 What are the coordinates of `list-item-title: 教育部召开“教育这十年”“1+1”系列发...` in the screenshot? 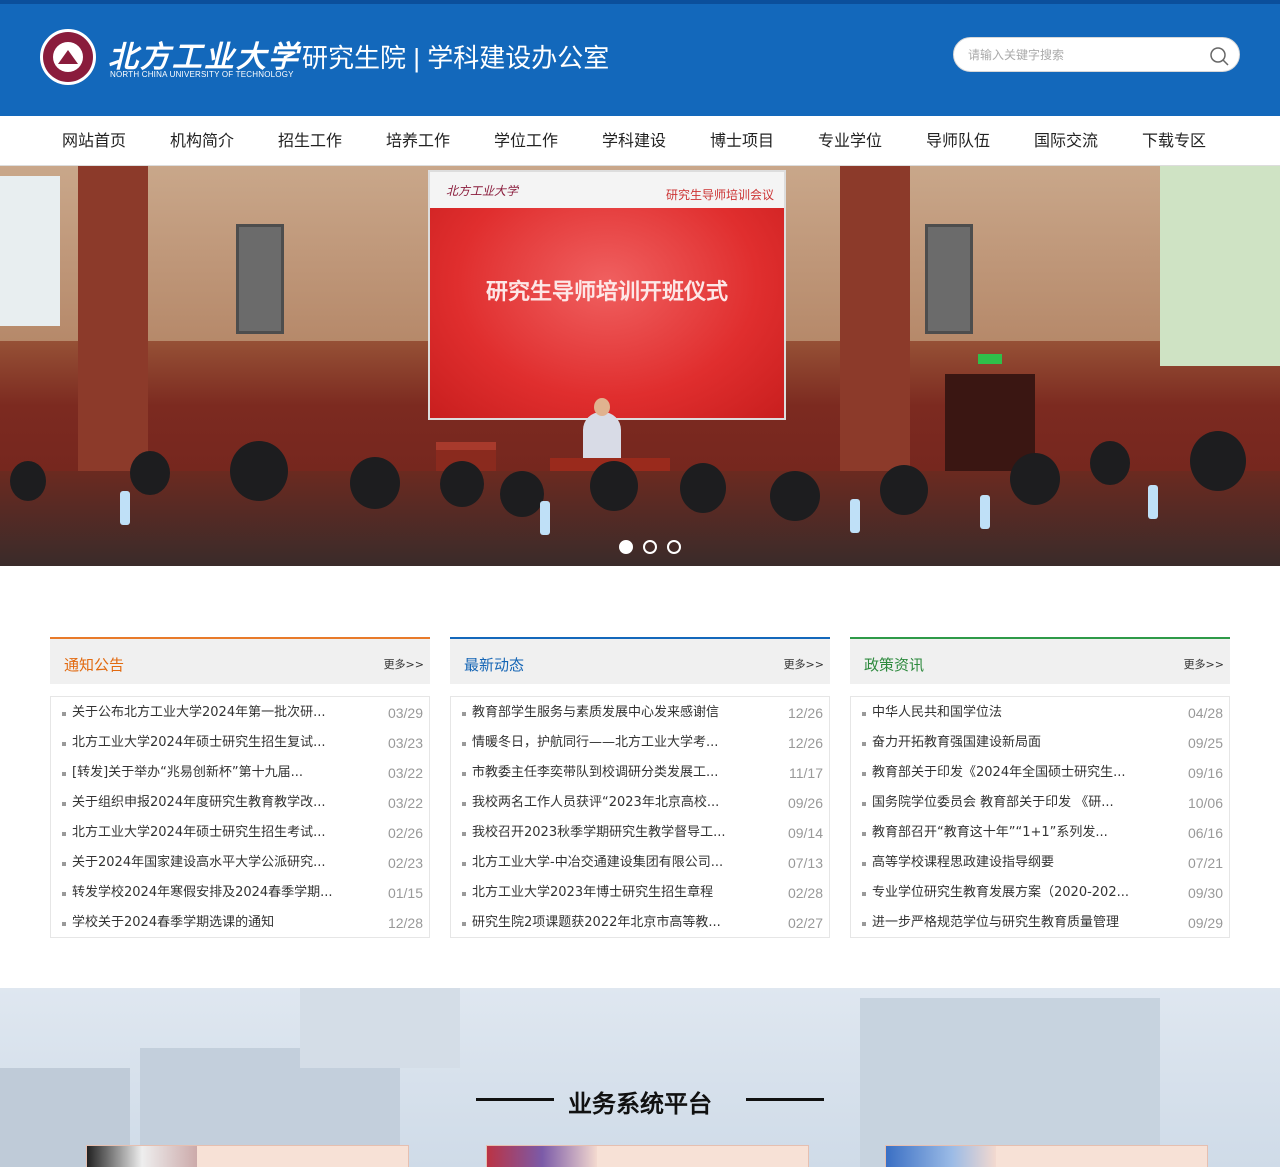 It's located at (1022, 833).